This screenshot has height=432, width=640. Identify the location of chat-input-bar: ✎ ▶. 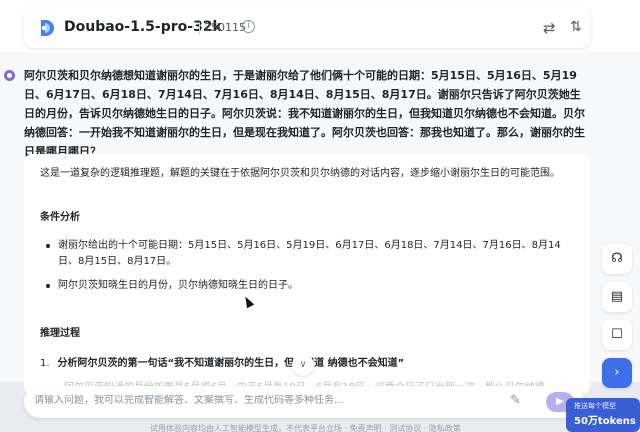
(304, 402).